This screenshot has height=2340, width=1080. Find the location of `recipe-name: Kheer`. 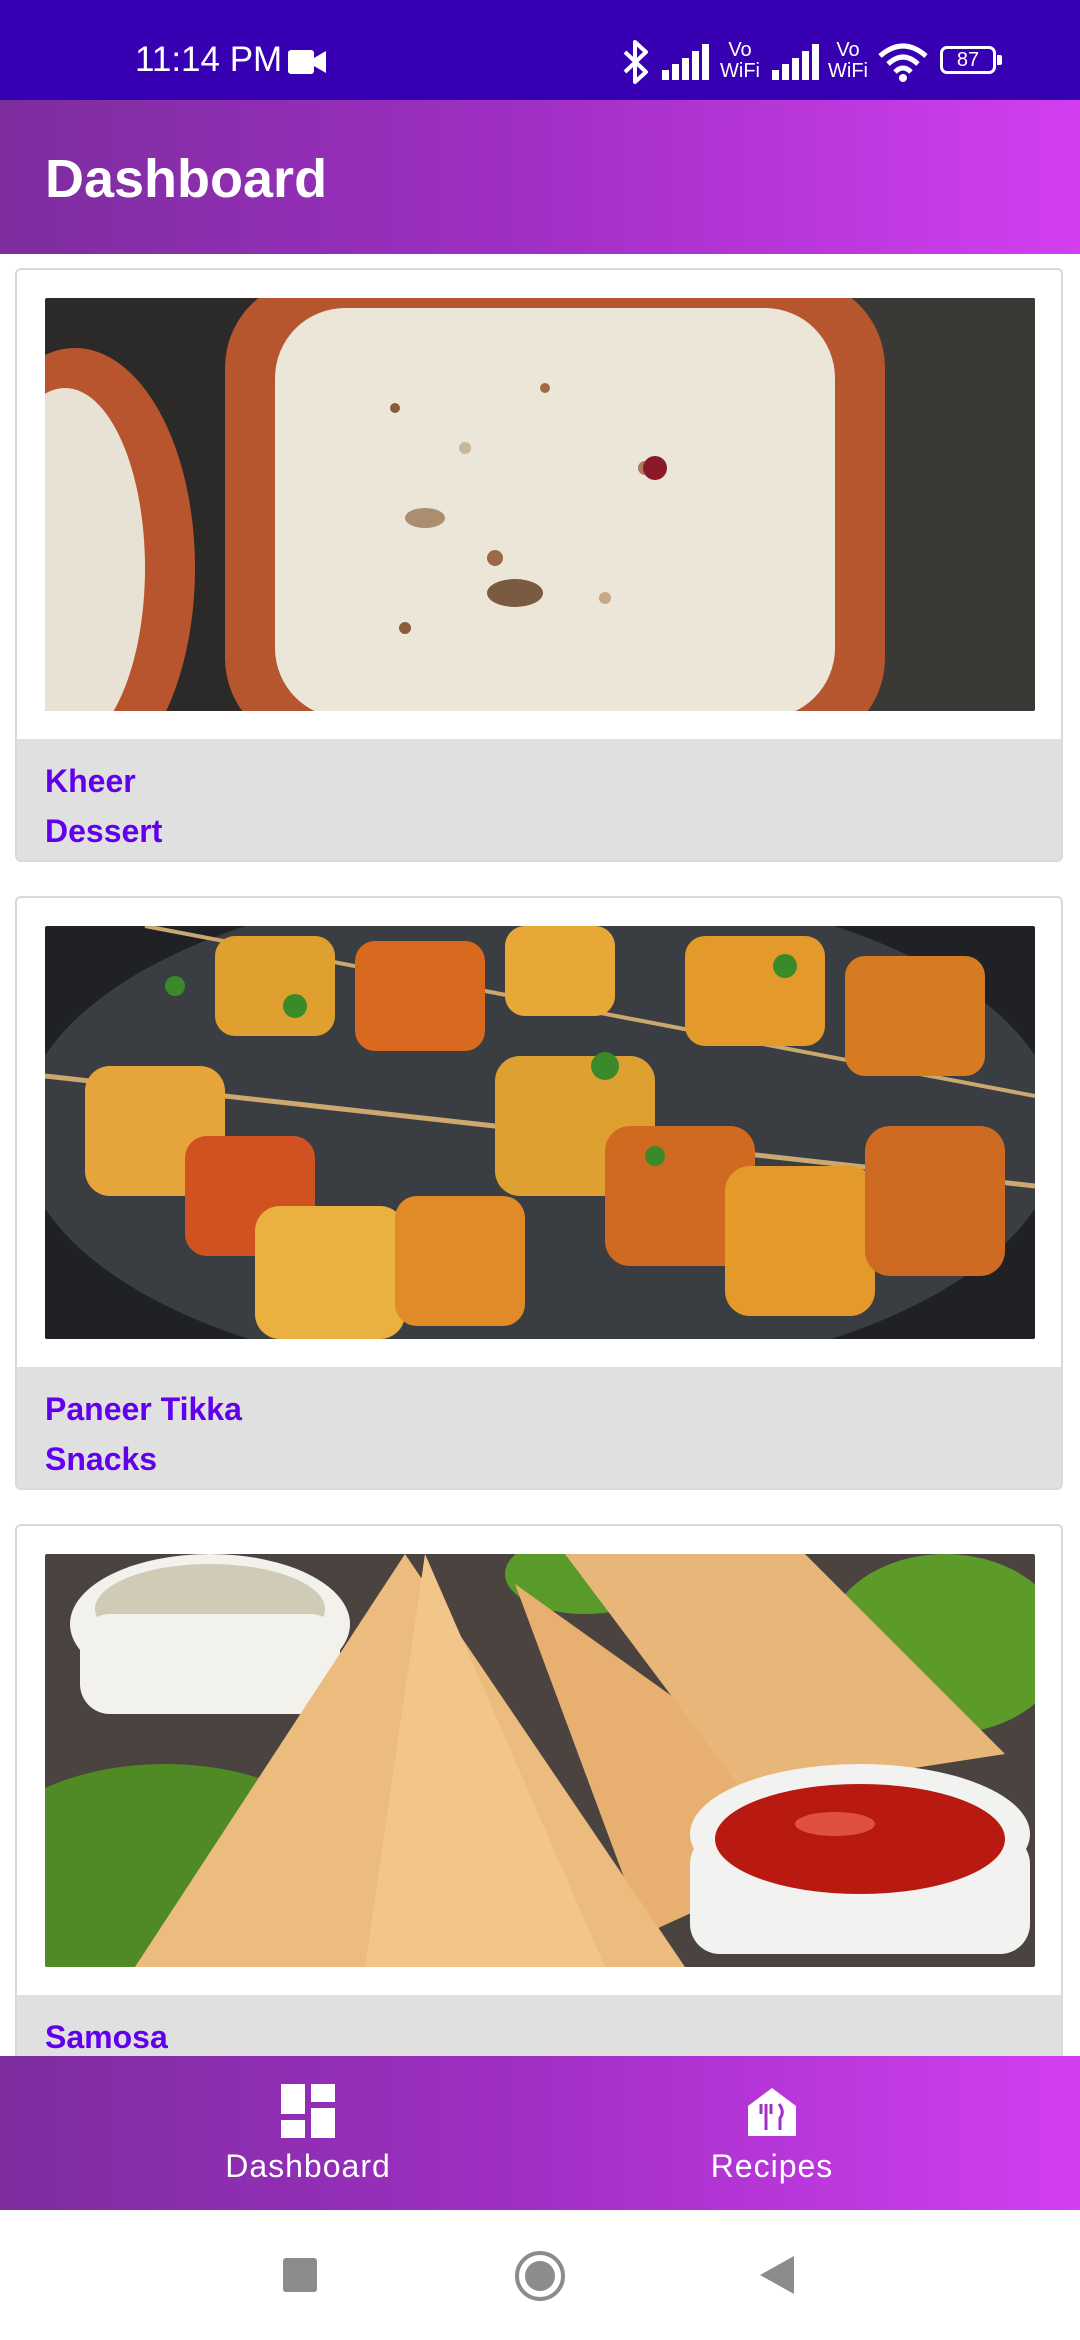

recipe-name: Kheer is located at coordinates (90, 781).